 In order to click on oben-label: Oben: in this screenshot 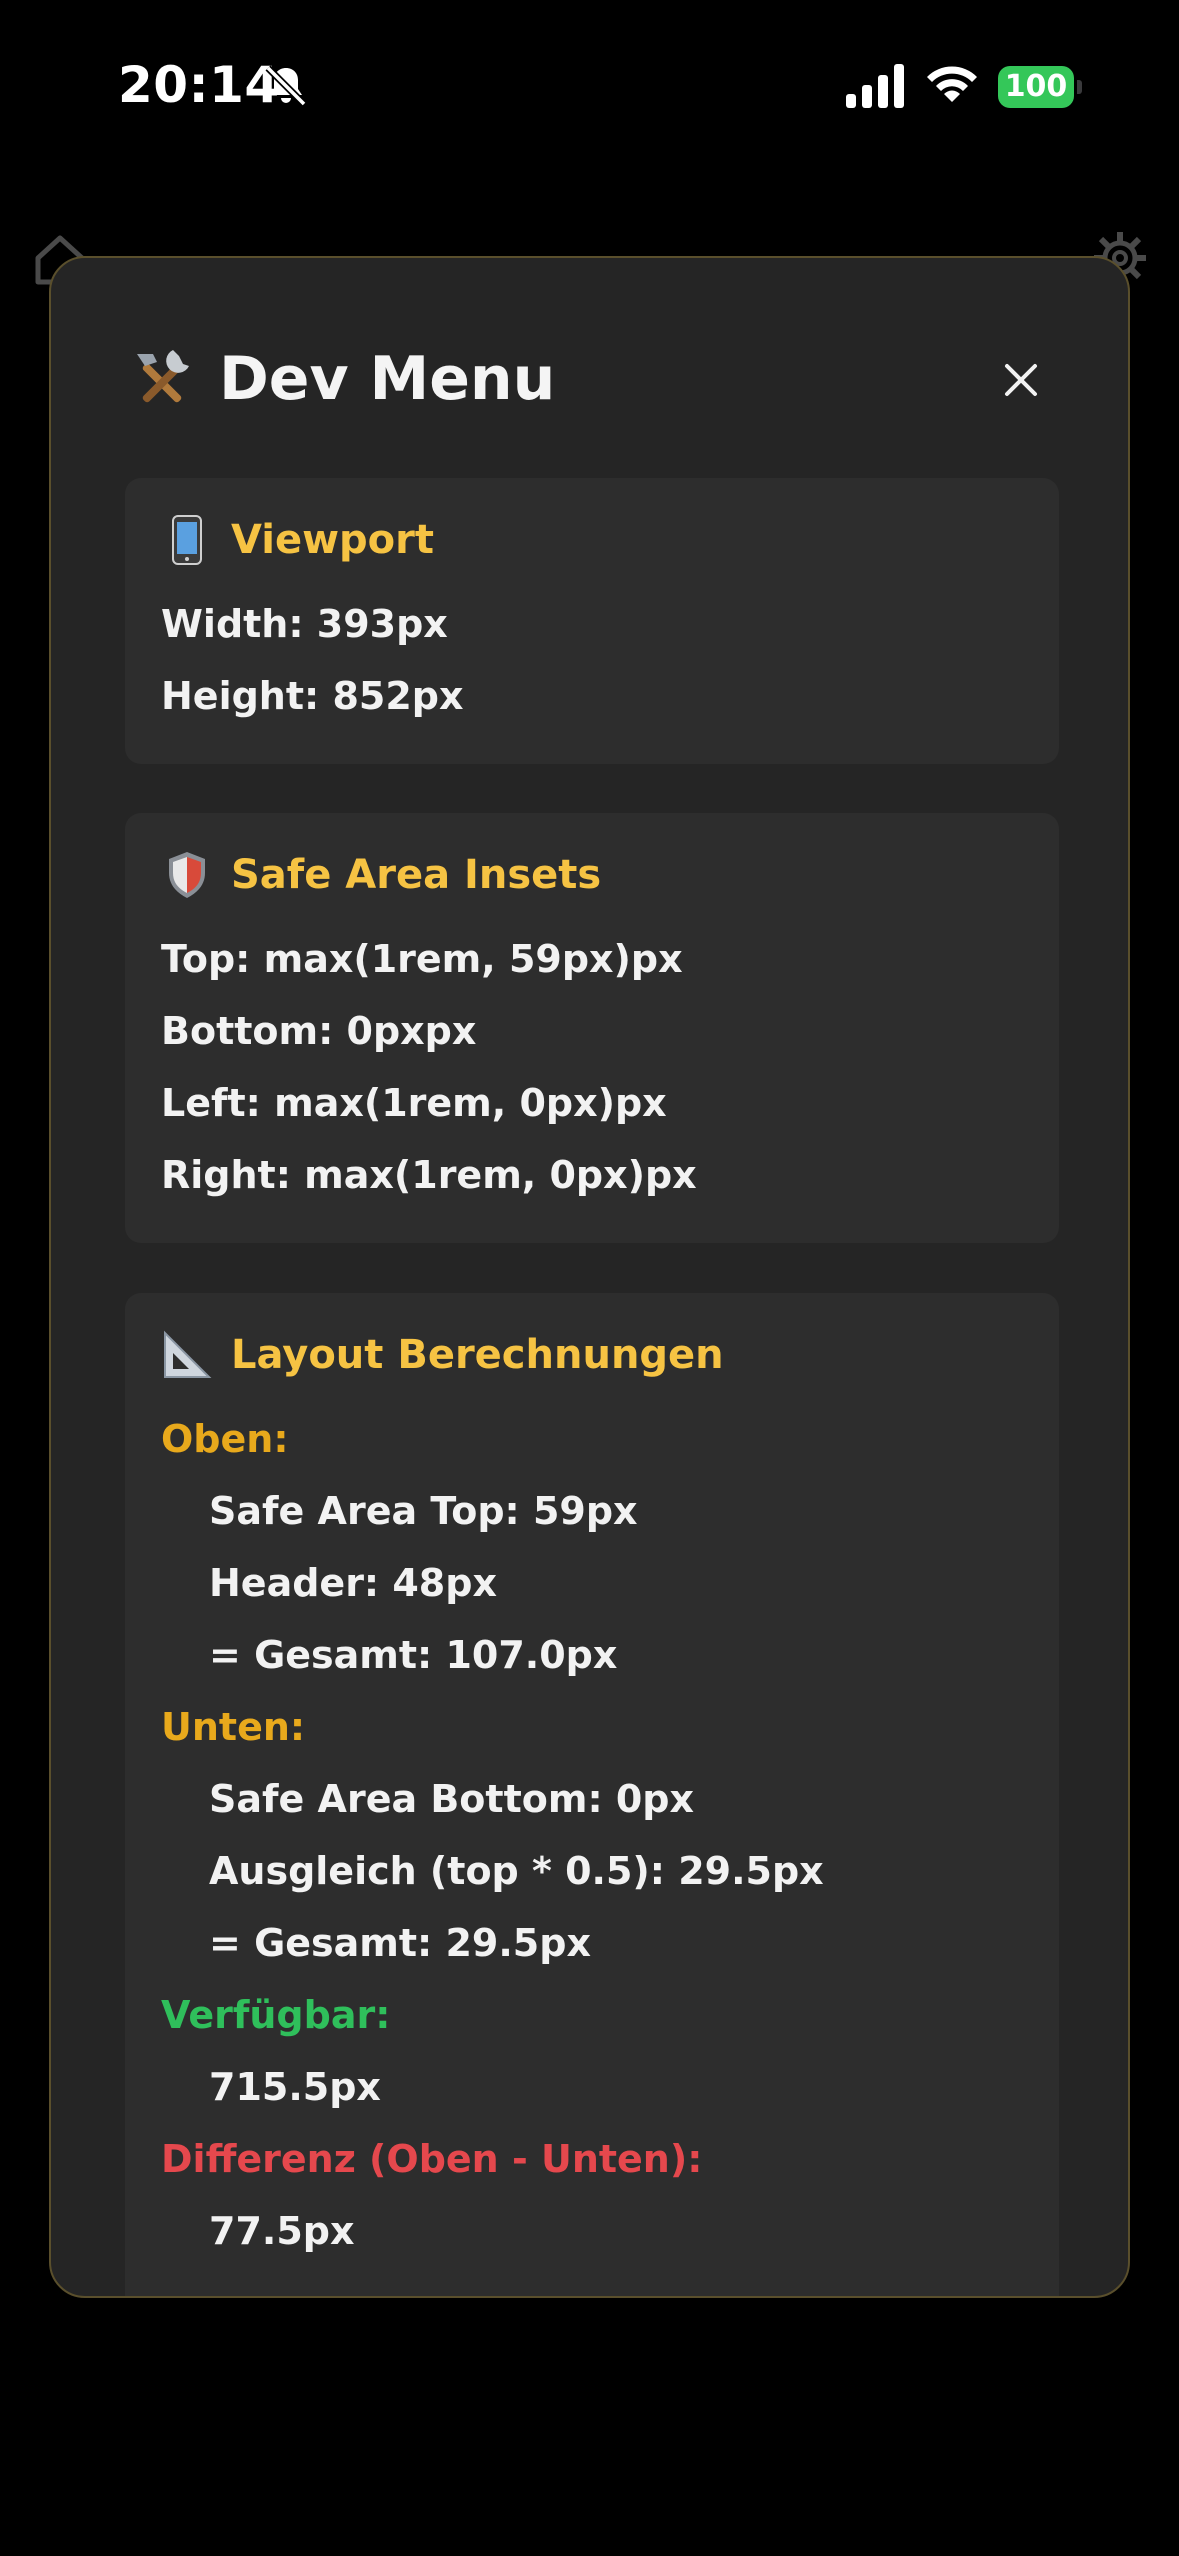, I will do `click(225, 1439)`.